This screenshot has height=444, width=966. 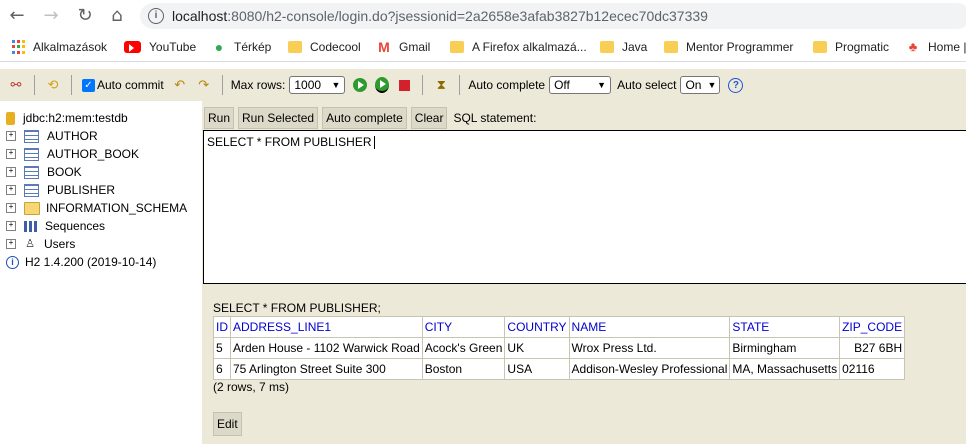 What do you see at coordinates (219, 118) in the screenshot?
I see `run-button: Run` at bounding box center [219, 118].